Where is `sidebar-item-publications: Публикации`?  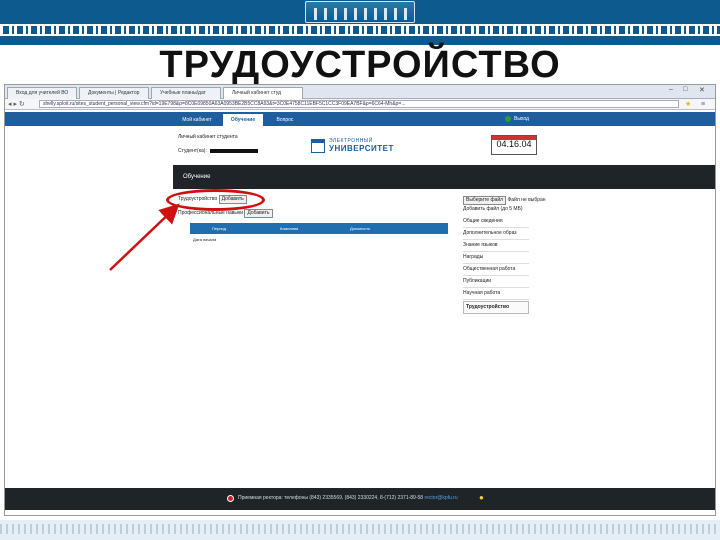 sidebar-item-publications: Публикации is located at coordinates (496, 282).